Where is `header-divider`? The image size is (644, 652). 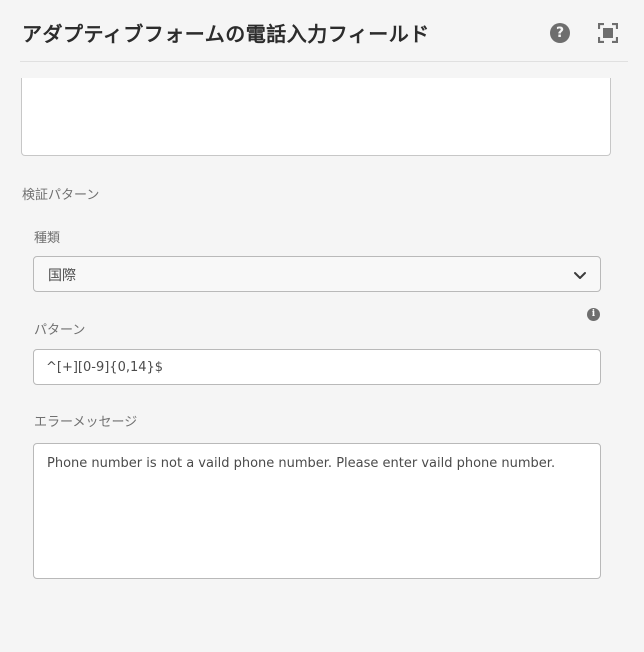 header-divider is located at coordinates (324, 61).